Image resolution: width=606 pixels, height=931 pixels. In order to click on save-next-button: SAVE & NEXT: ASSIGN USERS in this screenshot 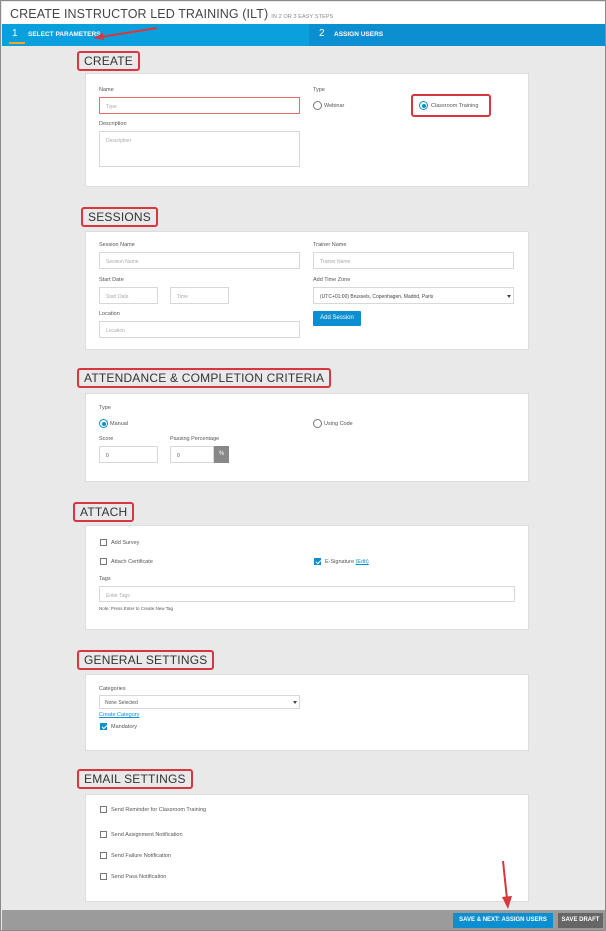, I will do `click(503, 920)`.